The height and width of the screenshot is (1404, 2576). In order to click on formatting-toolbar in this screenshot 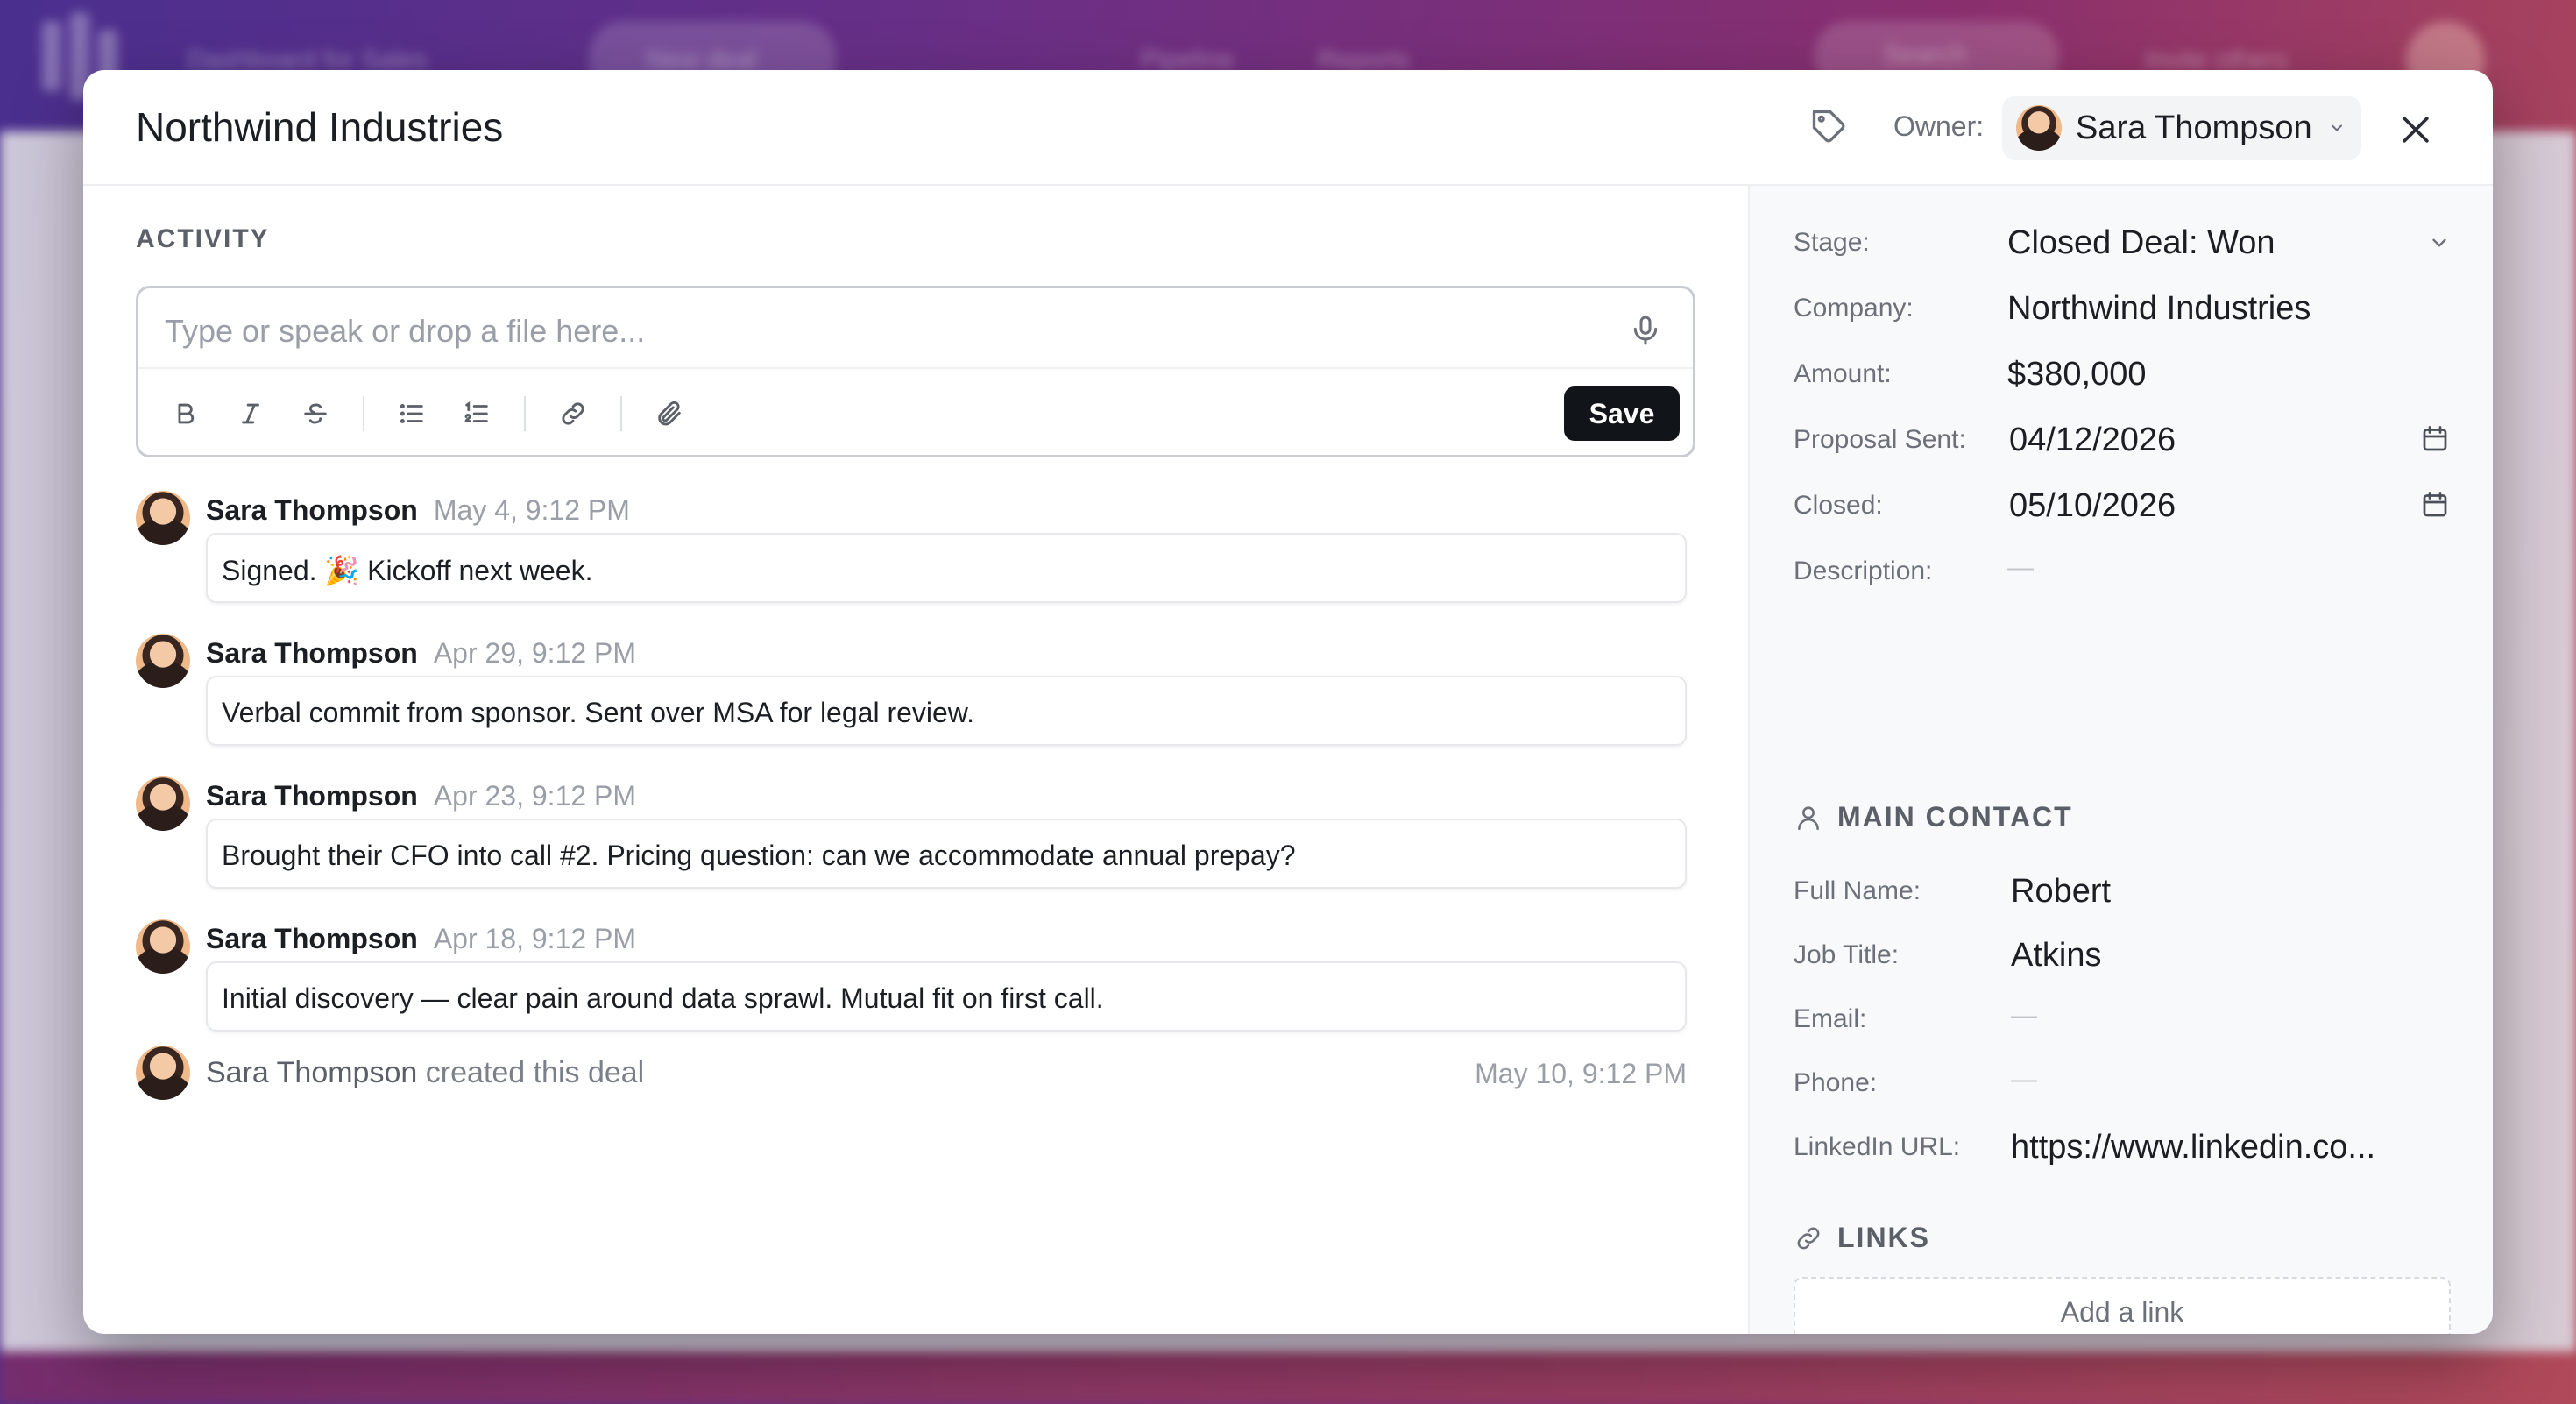, I will do `click(442, 414)`.